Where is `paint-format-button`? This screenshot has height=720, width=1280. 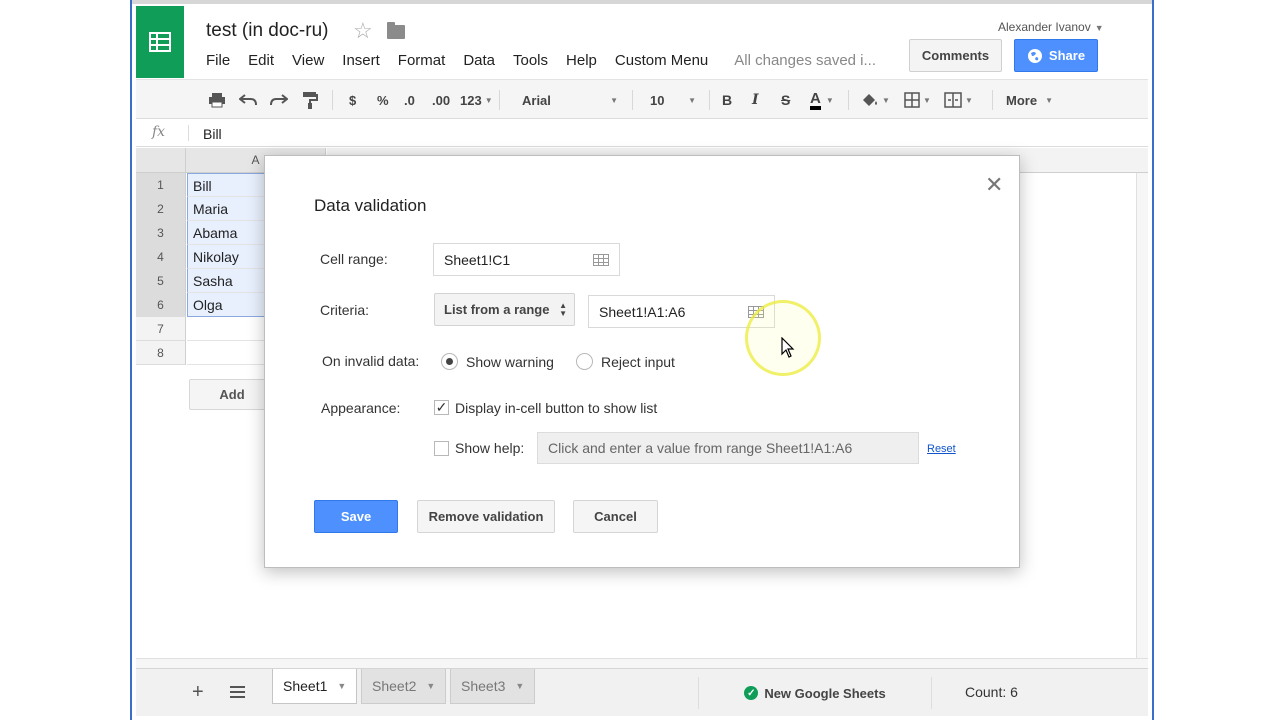
paint-format-button is located at coordinates (310, 100).